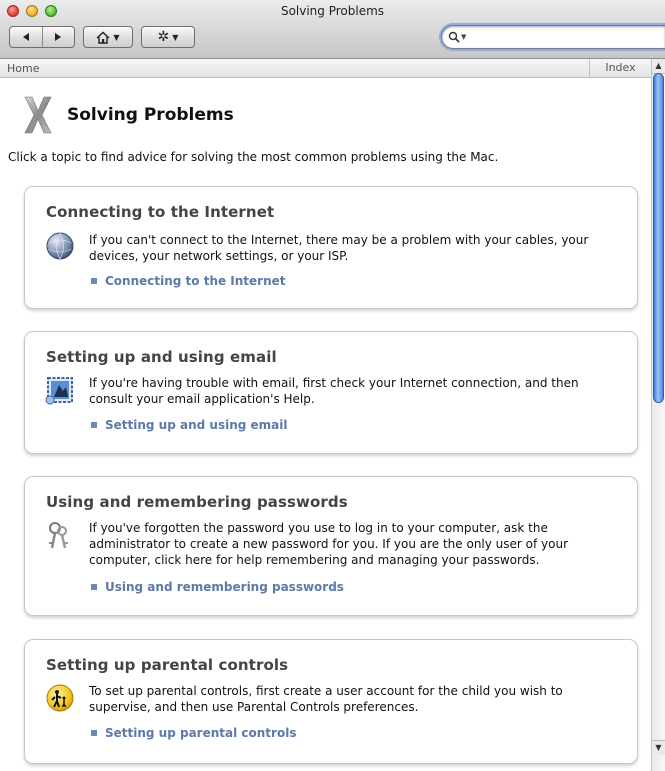  What do you see at coordinates (160, 212) in the screenshot?
I see `card-title: Connecting to the Internet` at bounding box center [160, 212].